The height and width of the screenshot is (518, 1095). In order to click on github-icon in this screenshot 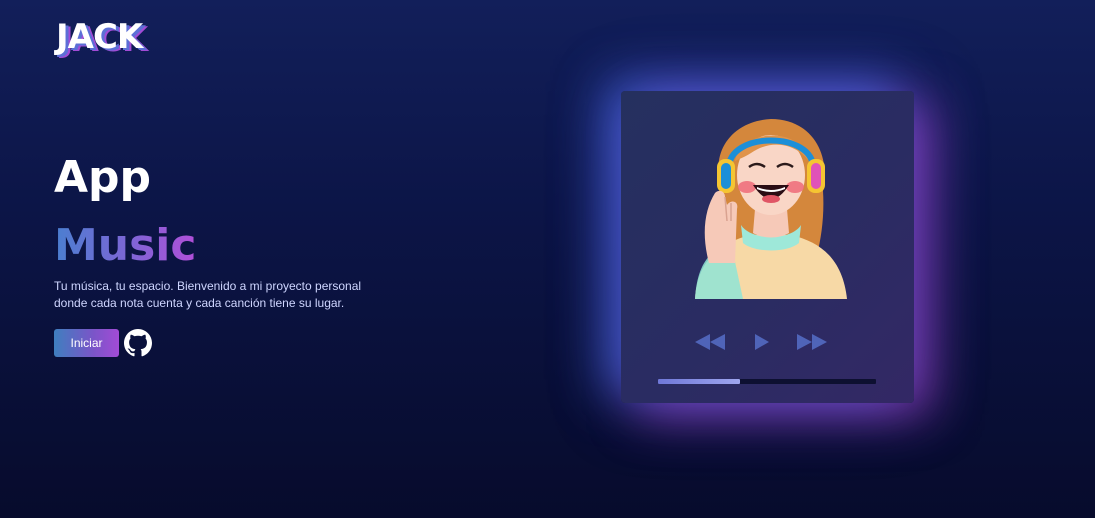, I will do `click(138, 343)`.